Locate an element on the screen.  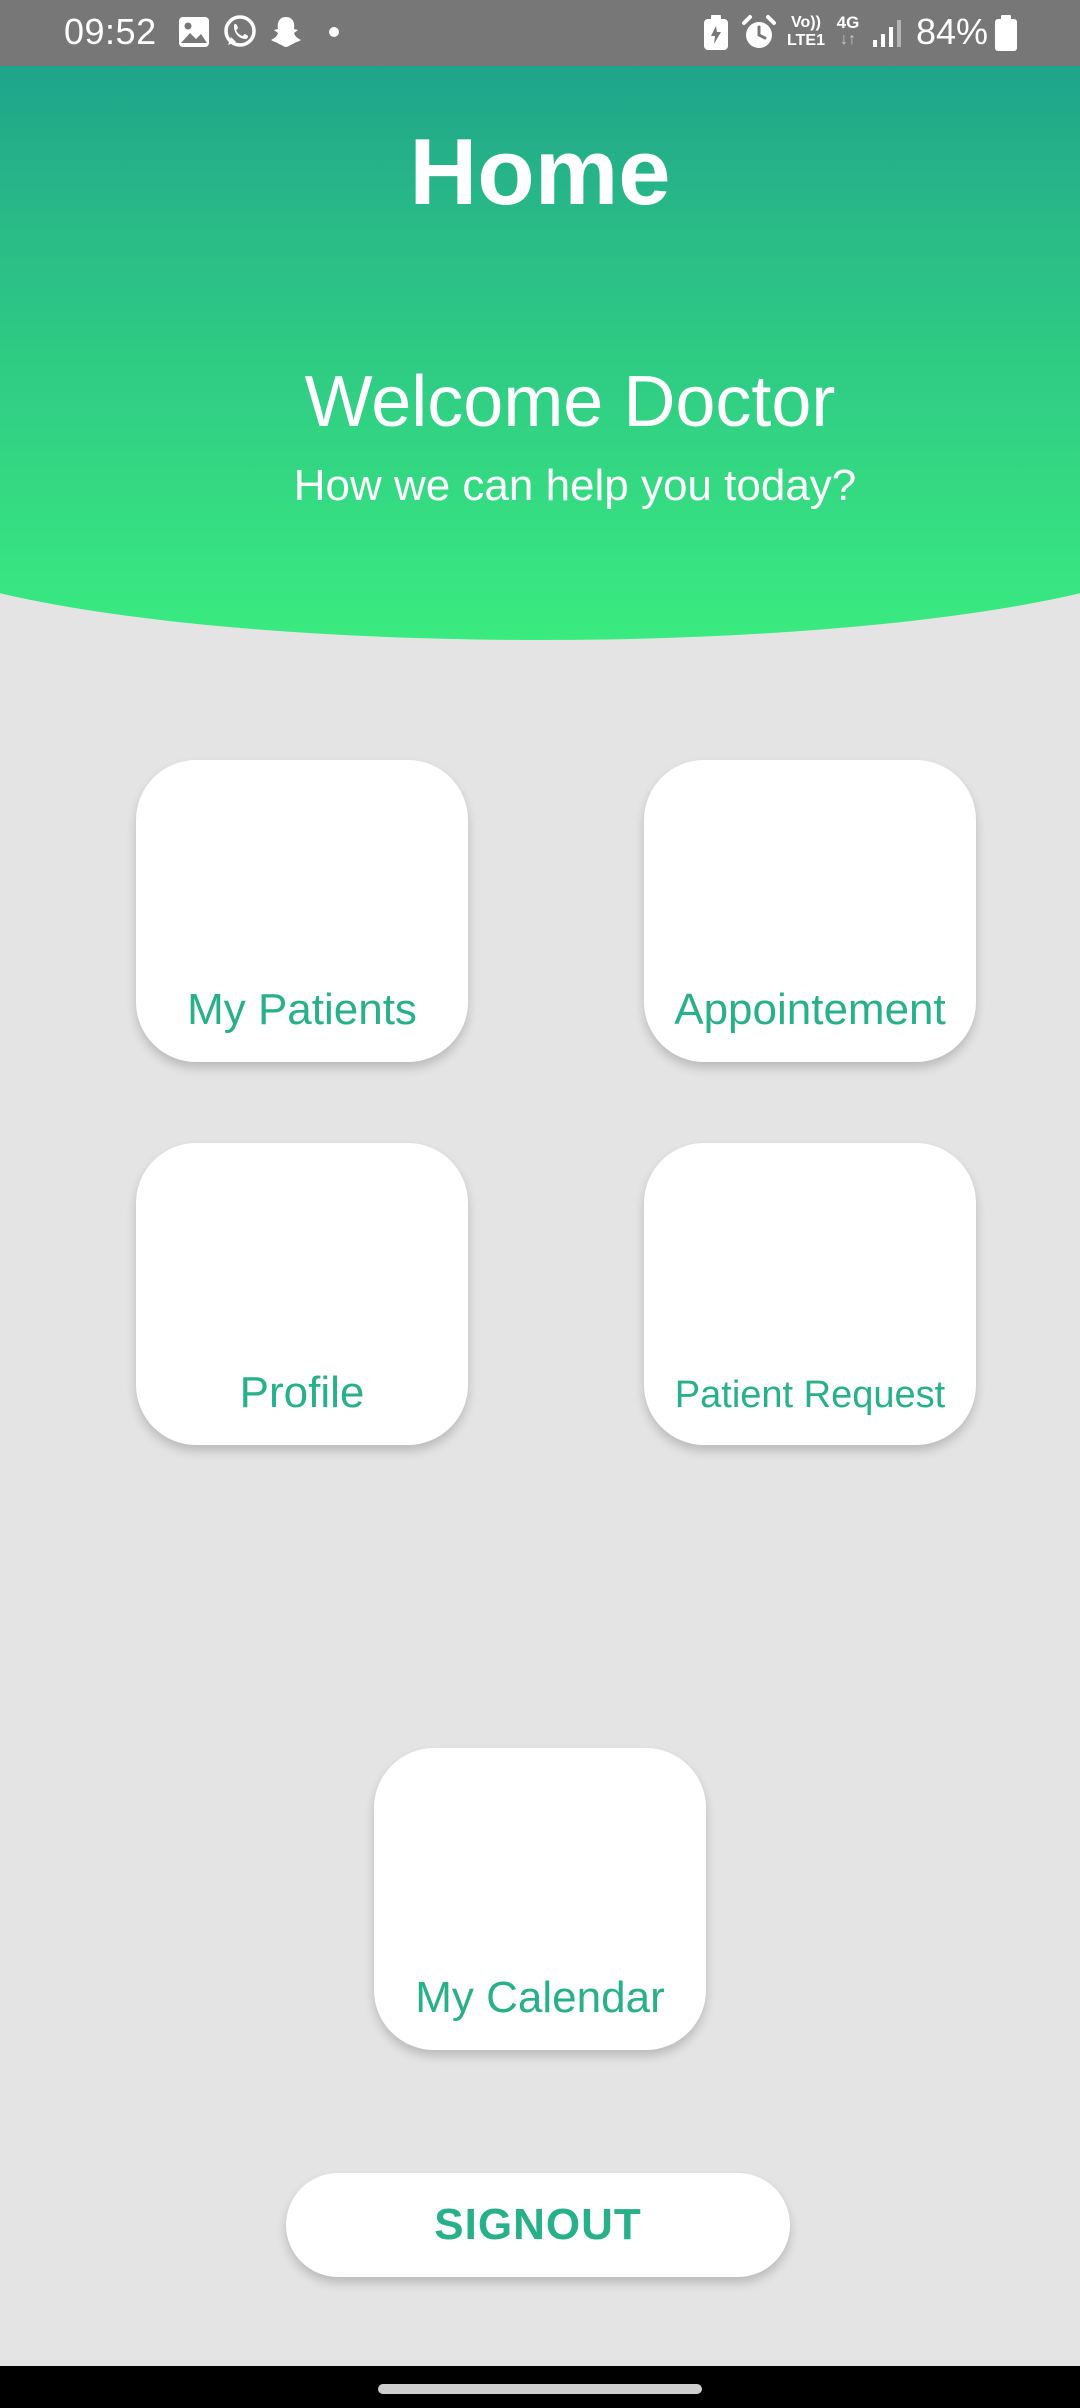
welcome-heading: Welcome Doctor is located at coordinates (570, 402).